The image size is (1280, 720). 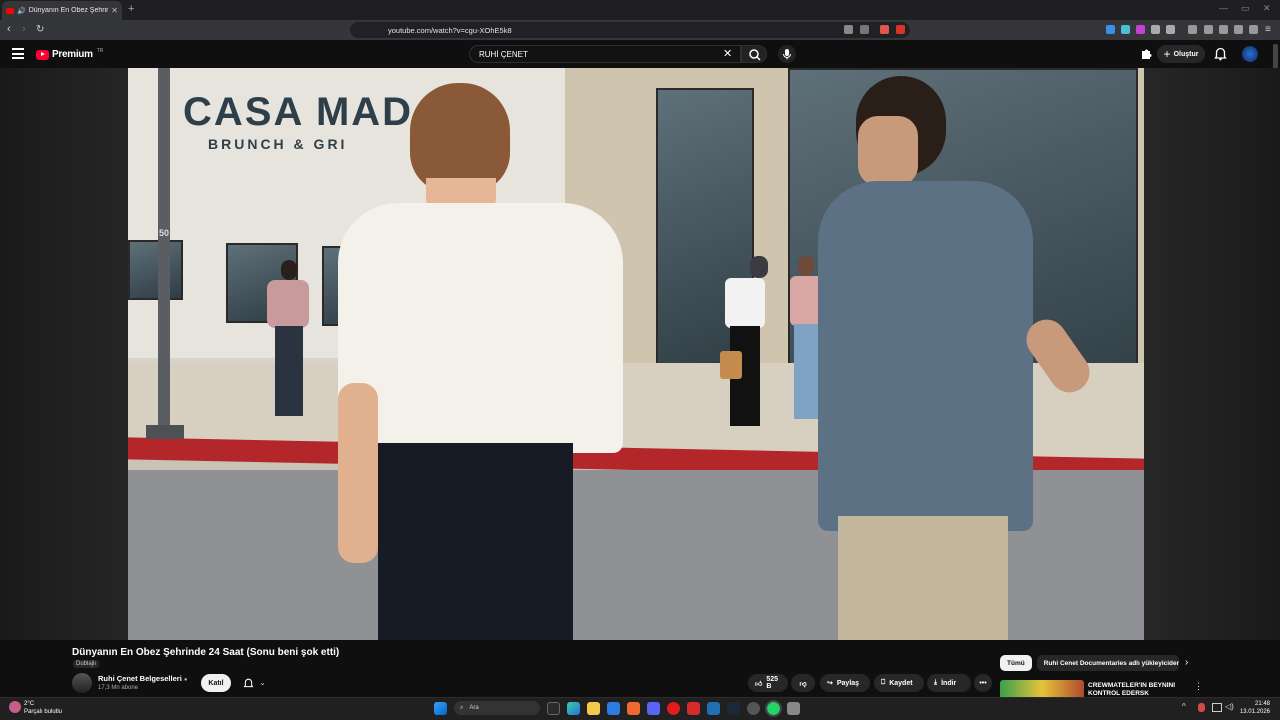 What do you see at coordinates (1217, 707) in the screenshot?
I see `network-icon` at bounding box center [1217, 707].